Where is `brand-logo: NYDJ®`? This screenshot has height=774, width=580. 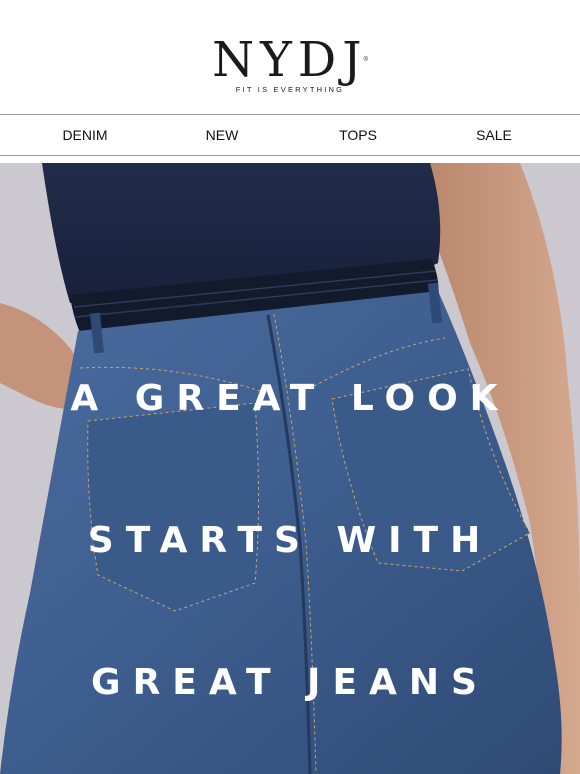 brand-logo: NYDJ® is located at coordinates (290, 60).